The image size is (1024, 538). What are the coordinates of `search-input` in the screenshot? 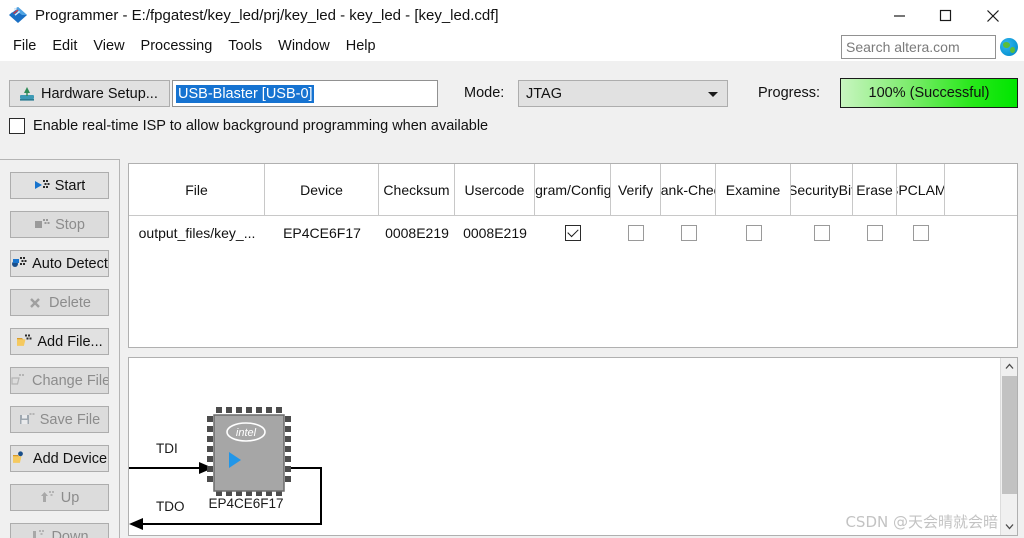 It's located at (918, 47).